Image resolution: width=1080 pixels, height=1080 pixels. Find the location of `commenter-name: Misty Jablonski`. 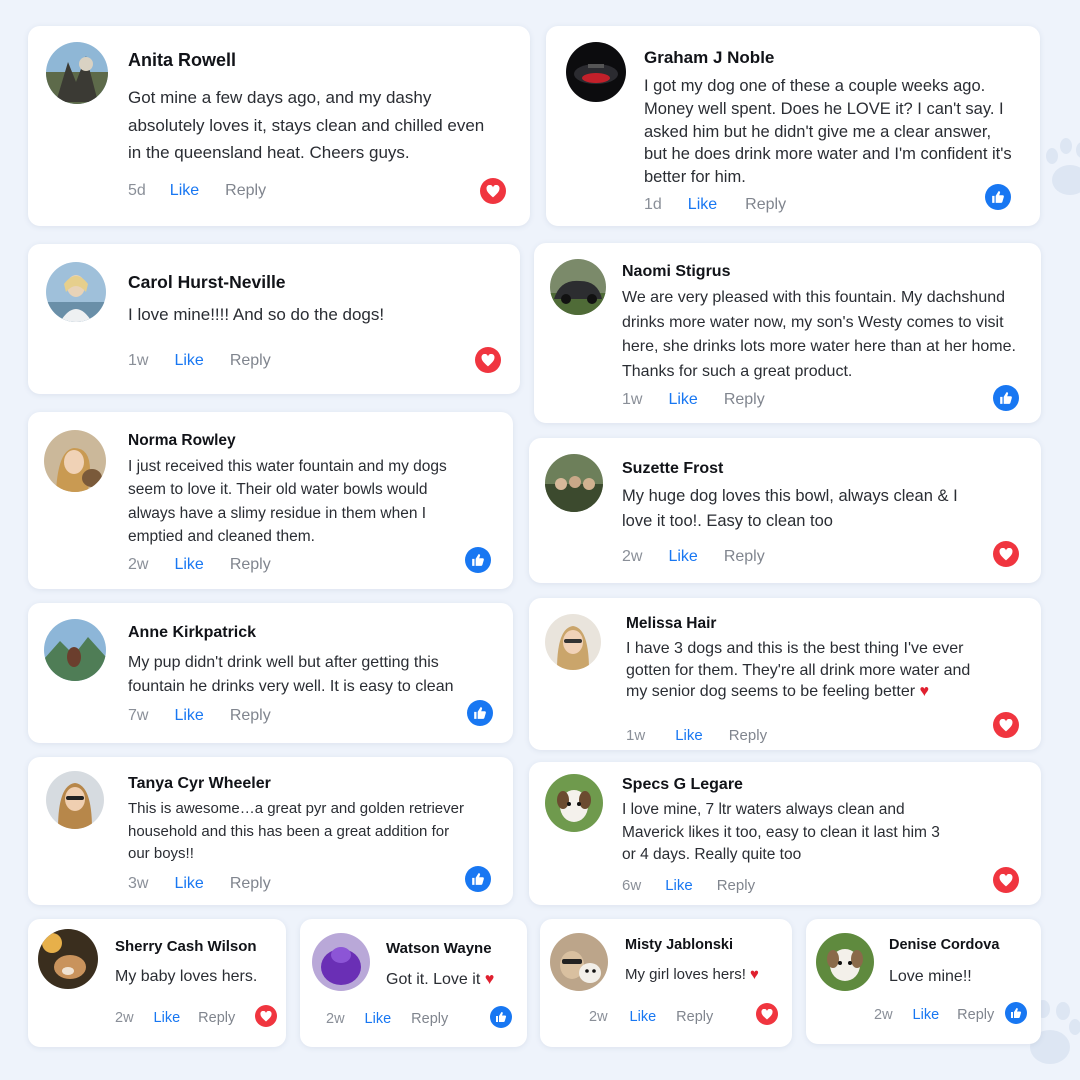

commenter-name: Misty Jablonski is located at coordinates (679, 945).